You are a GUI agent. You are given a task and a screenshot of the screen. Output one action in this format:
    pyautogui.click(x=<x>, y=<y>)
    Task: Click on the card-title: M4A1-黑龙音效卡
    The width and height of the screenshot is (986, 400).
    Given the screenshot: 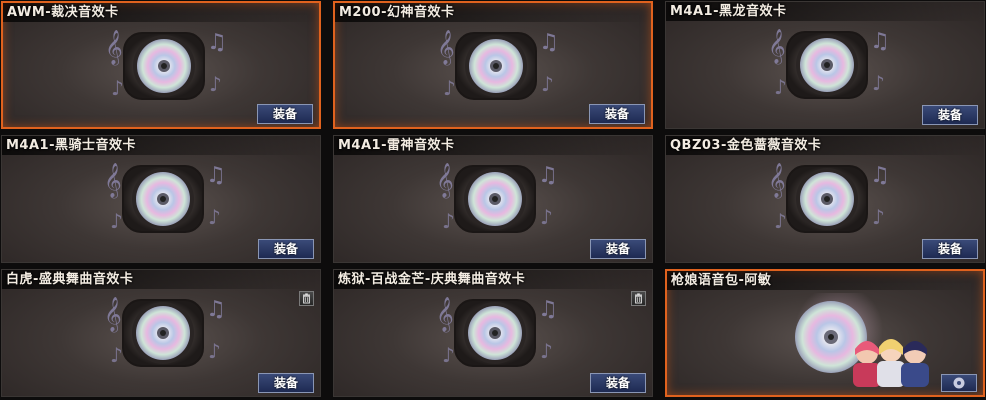 What is the action you would take?
    pyautogui.click(x=825, y=11)
    